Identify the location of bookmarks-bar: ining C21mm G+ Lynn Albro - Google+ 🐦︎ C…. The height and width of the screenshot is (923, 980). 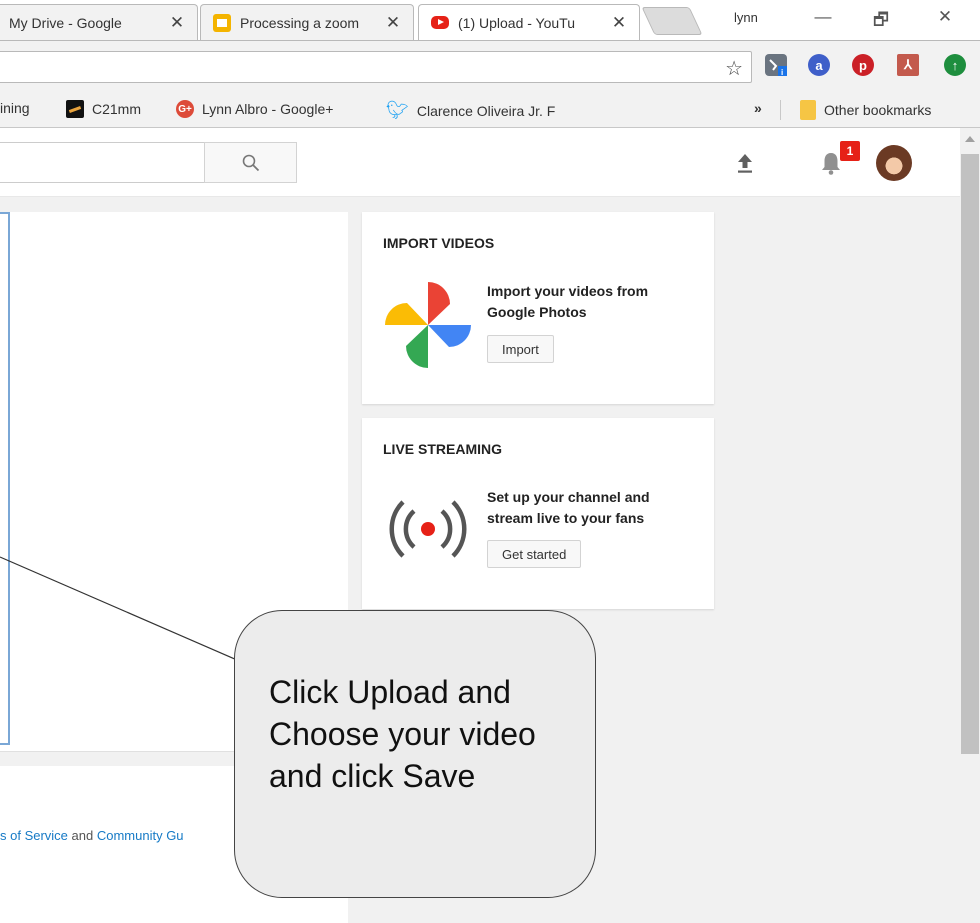
(490, 110).